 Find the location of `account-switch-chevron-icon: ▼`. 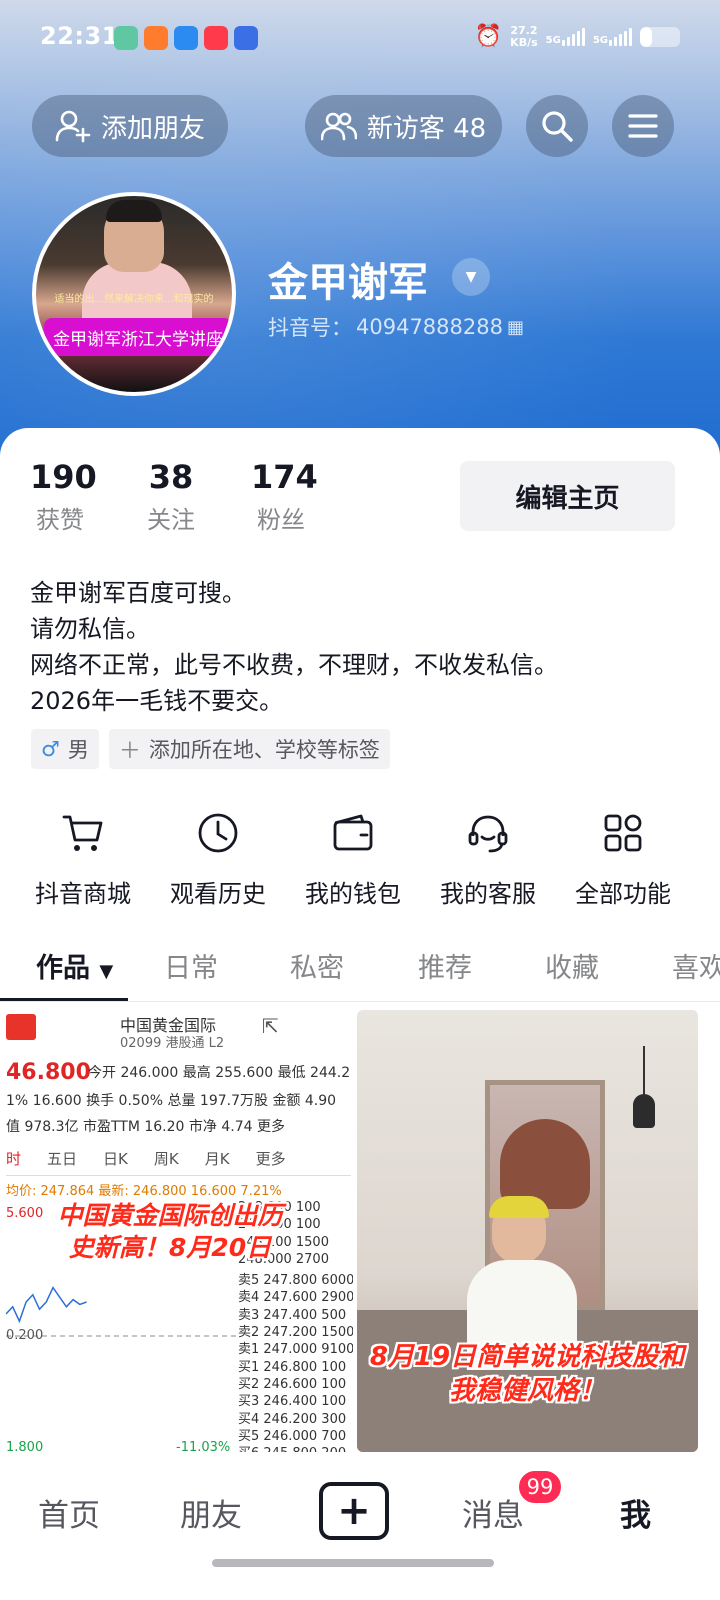

account-switch-chevron-icon: ▼ is located at coordinates (471, 277).